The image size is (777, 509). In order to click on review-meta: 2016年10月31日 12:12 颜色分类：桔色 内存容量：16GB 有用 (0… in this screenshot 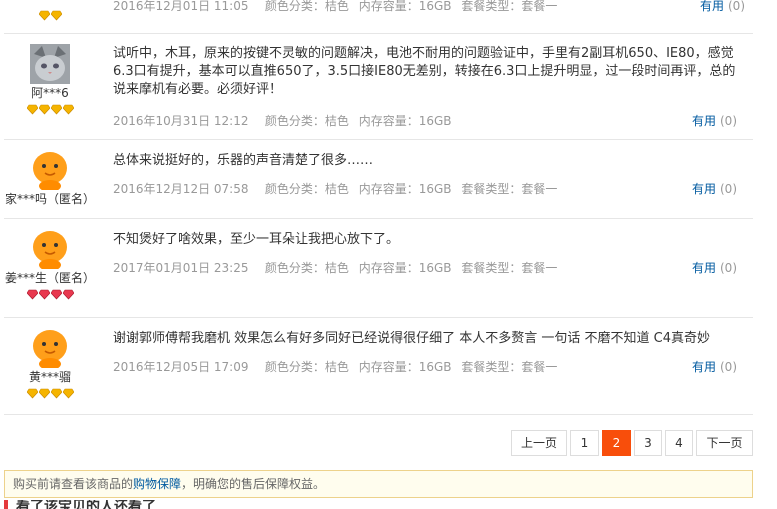, I will do `click(429, 120)`.